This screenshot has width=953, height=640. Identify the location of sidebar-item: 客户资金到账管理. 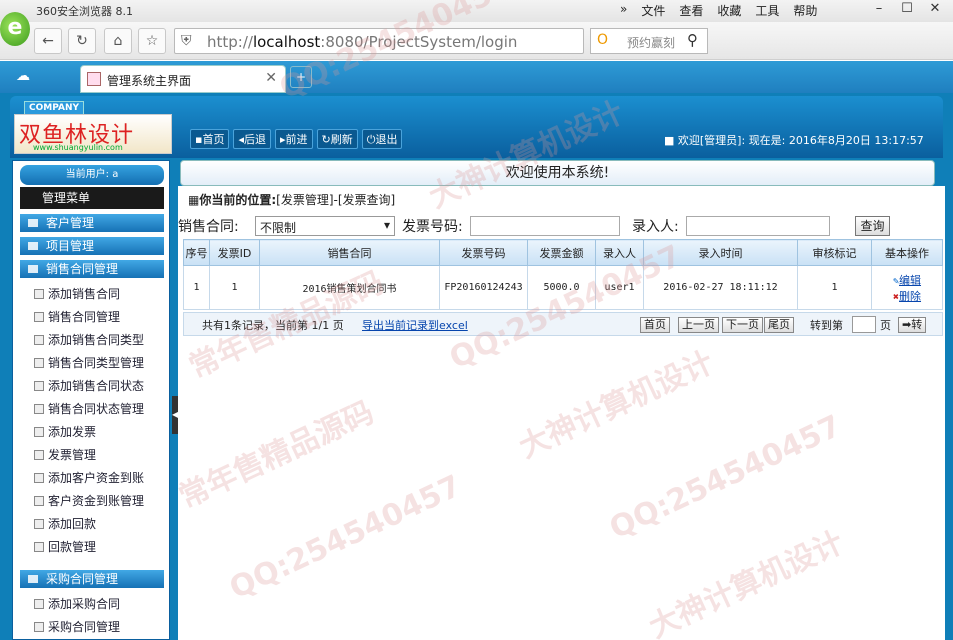
(89, 500).